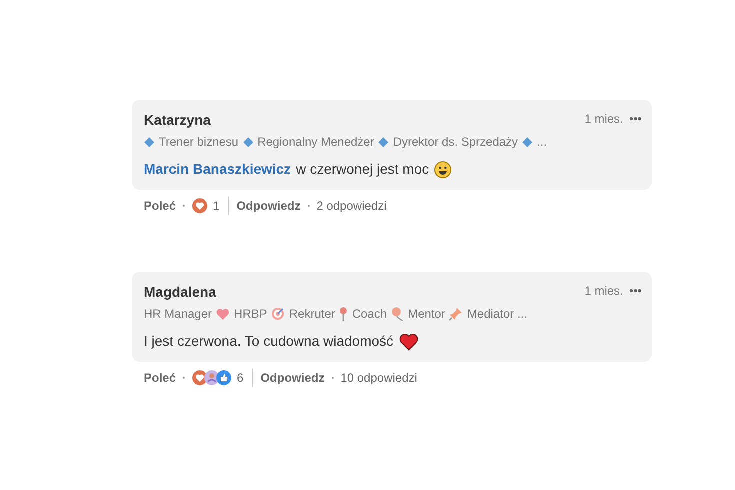 This screenshot has width=735, height=490. Describe the element at coordinates (200, 206) in the screenshot. I see `love-reaction-icon` at that location.